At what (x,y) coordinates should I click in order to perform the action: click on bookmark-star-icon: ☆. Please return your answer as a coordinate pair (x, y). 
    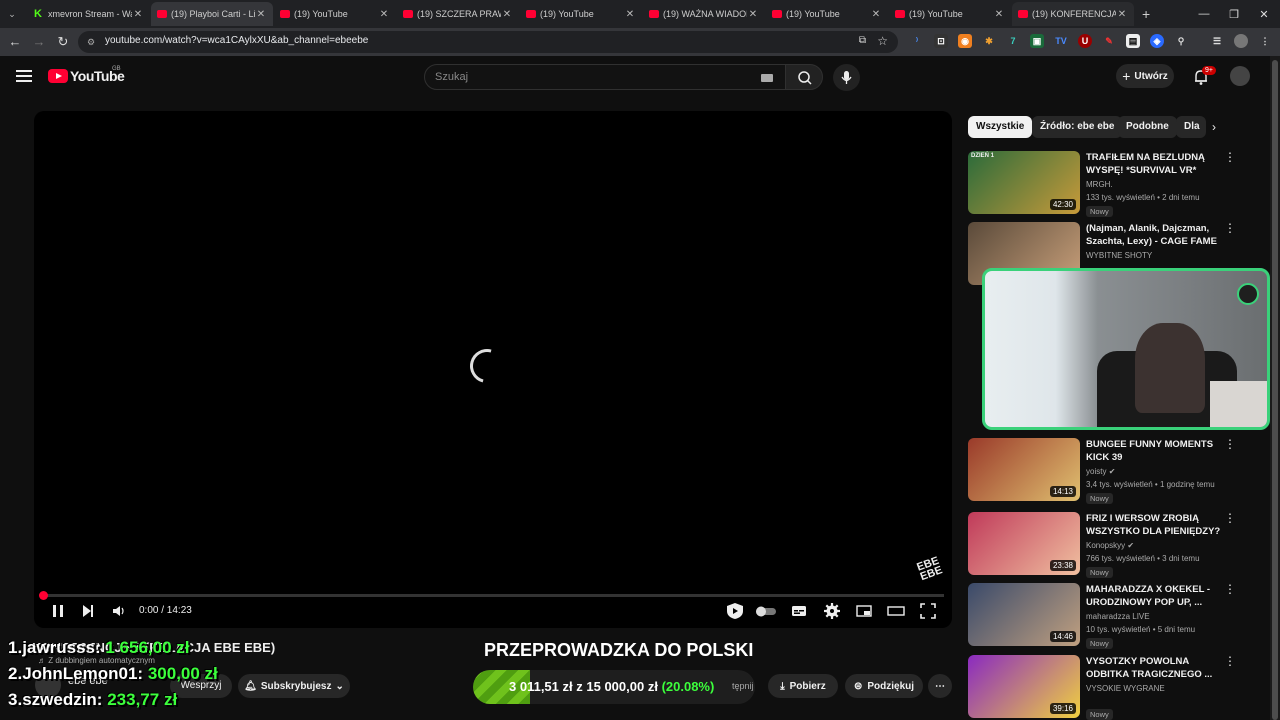
    Looking at the image, I should click on (882, 41).